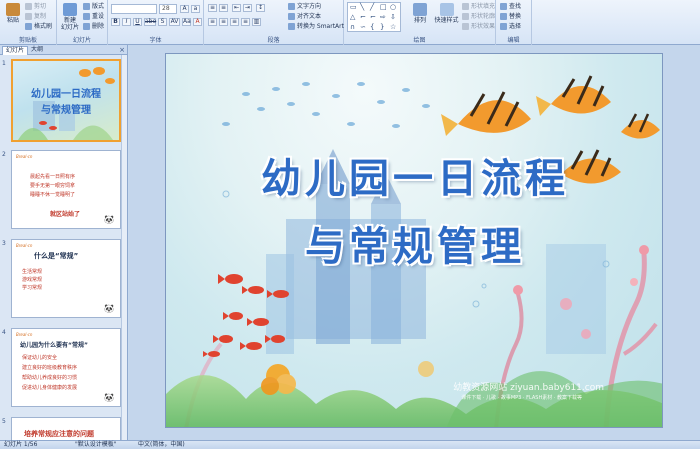  I want to click on tab-outline: 大纲, so click(37, 50).